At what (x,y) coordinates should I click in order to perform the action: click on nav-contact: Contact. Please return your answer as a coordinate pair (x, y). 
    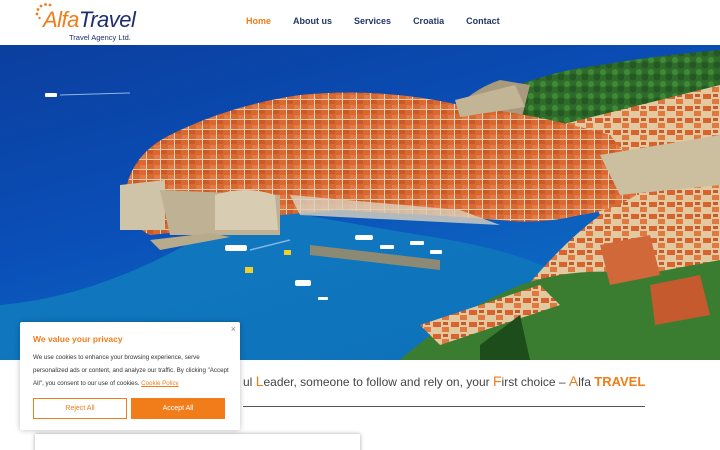
    Looking at the image, I should click on (483, 21).